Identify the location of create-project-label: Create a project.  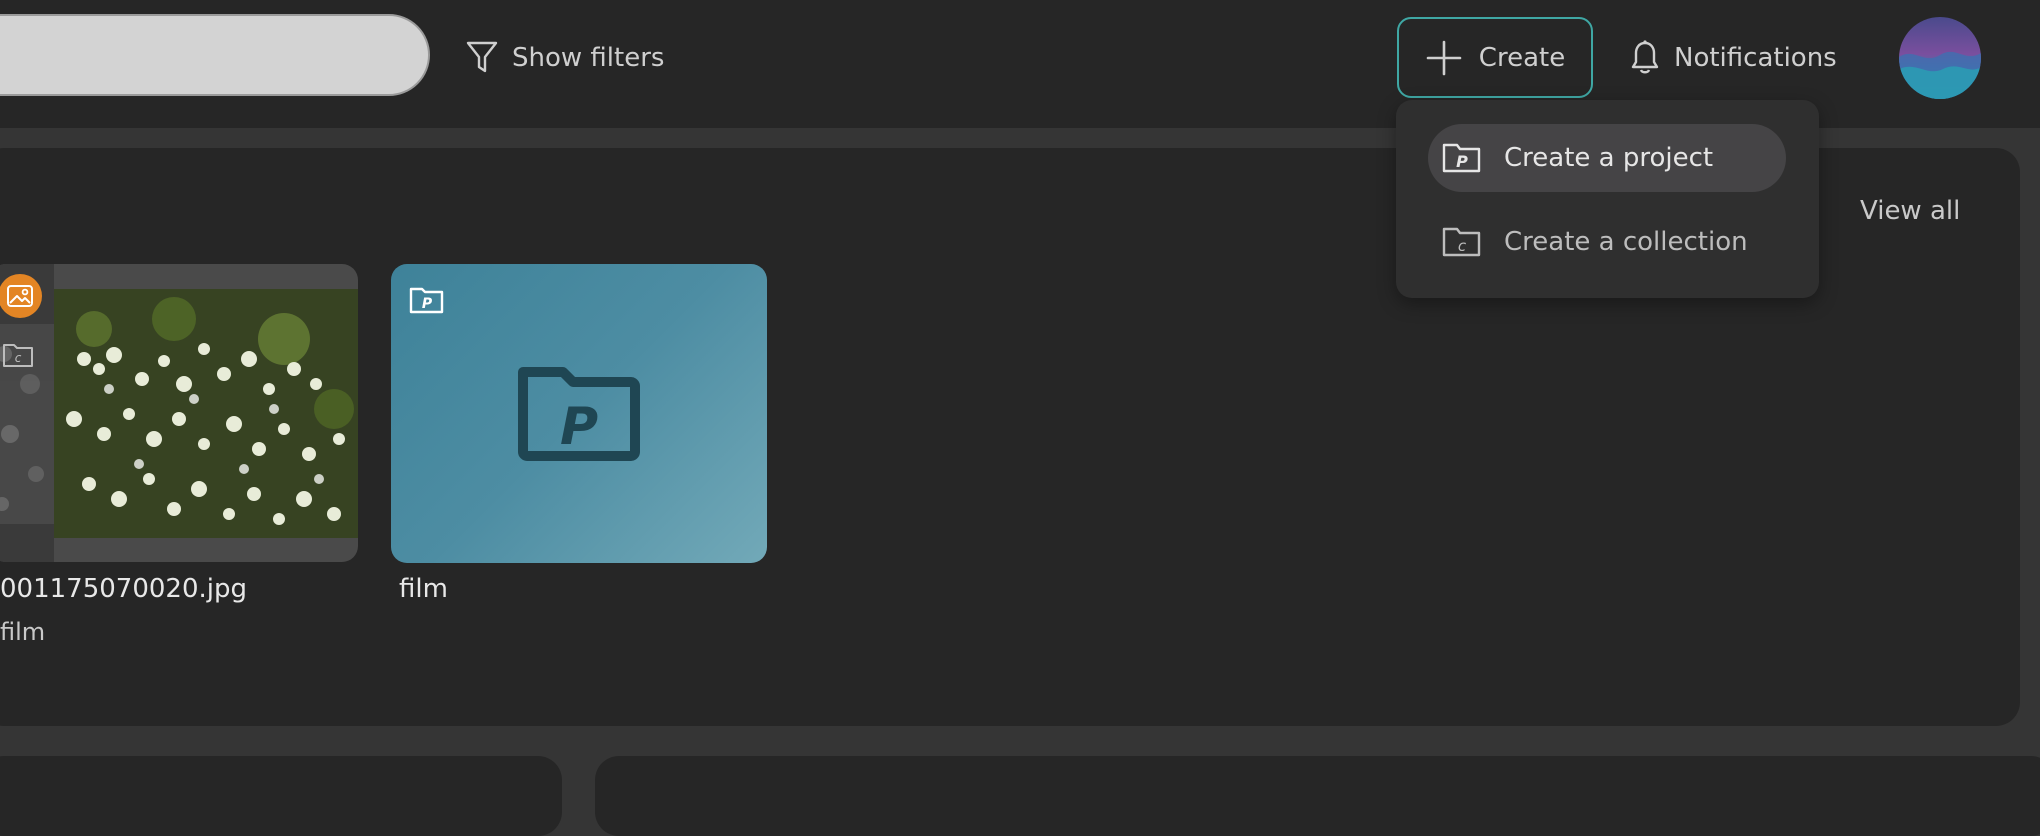
(1609, 158).